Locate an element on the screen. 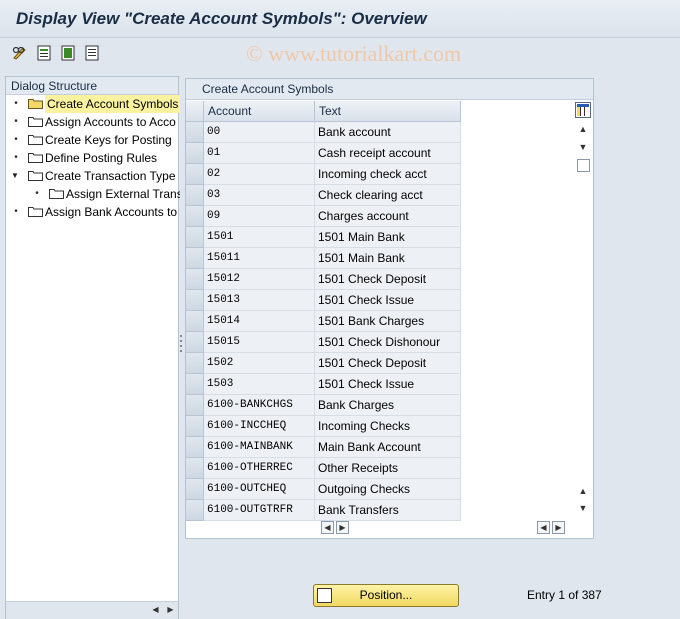 The width and height of the screenshot is (680, 619). cell-account: 15012 is located at coordinates (259, 279).